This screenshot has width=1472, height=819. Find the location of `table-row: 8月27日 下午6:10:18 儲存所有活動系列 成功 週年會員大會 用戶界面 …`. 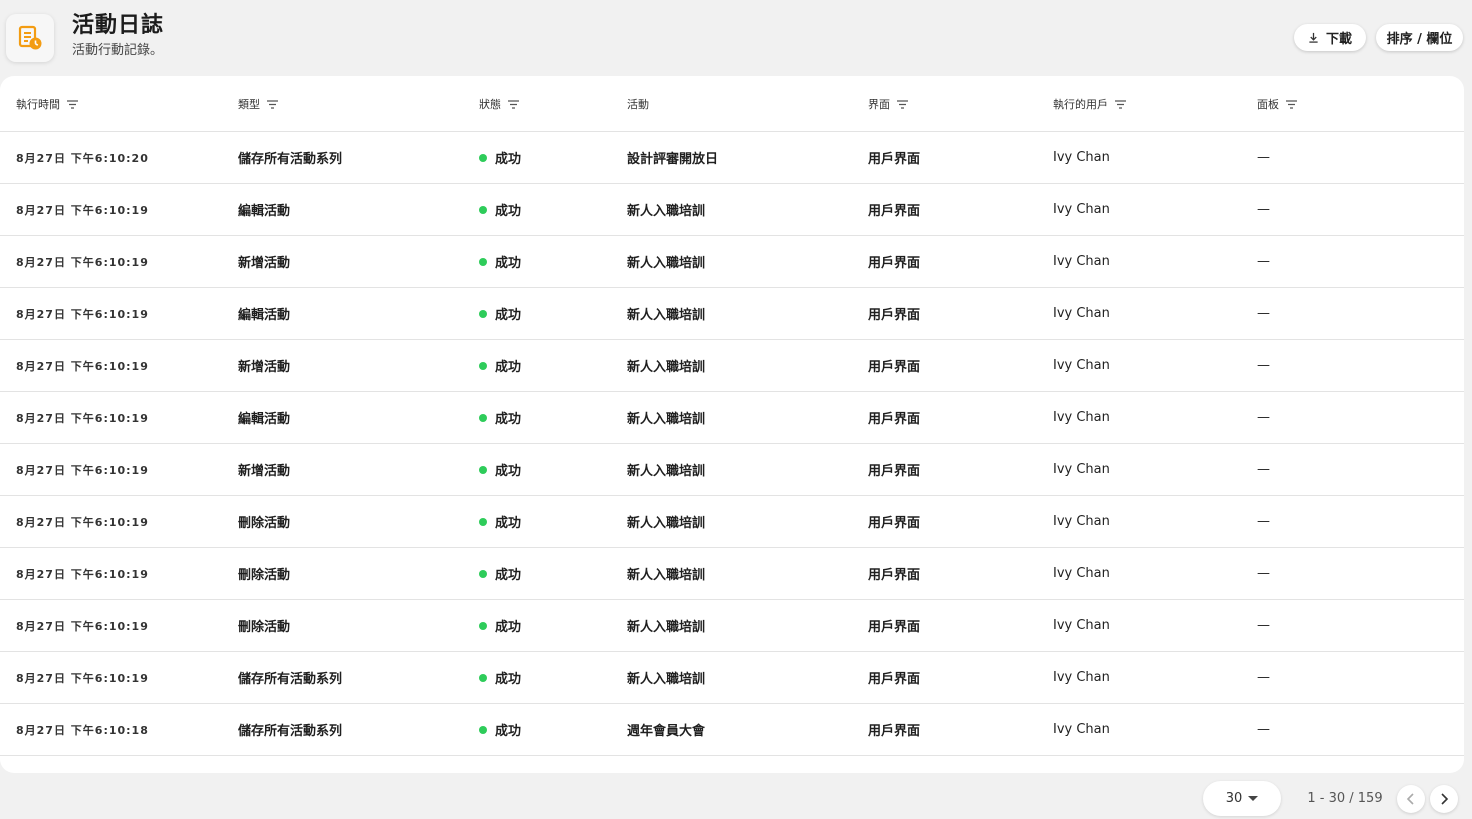

table-row: 8月27日 下午6:10:18 儲存所有活動系列 成功 週年會員大會 用戶界面 … is located at coordinates (732, 730).